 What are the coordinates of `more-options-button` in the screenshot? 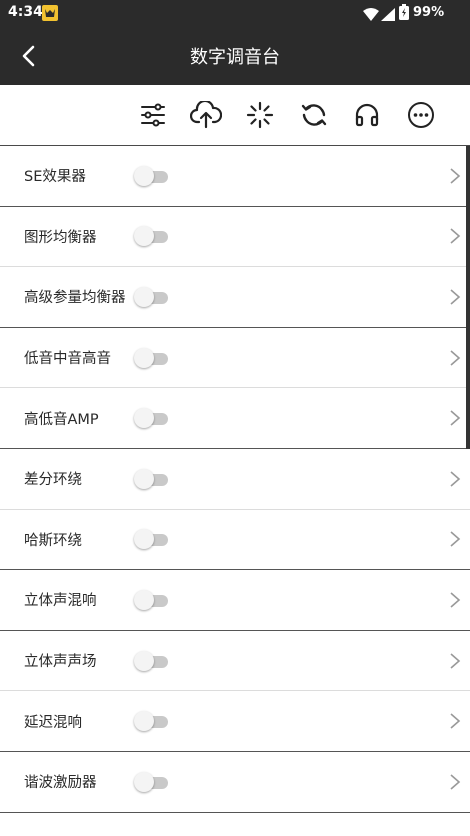 It's located at (421, 115).